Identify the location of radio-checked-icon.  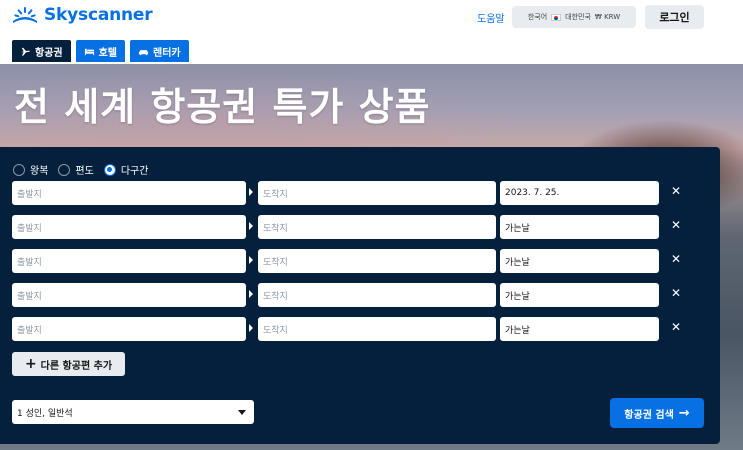
(109, 169).